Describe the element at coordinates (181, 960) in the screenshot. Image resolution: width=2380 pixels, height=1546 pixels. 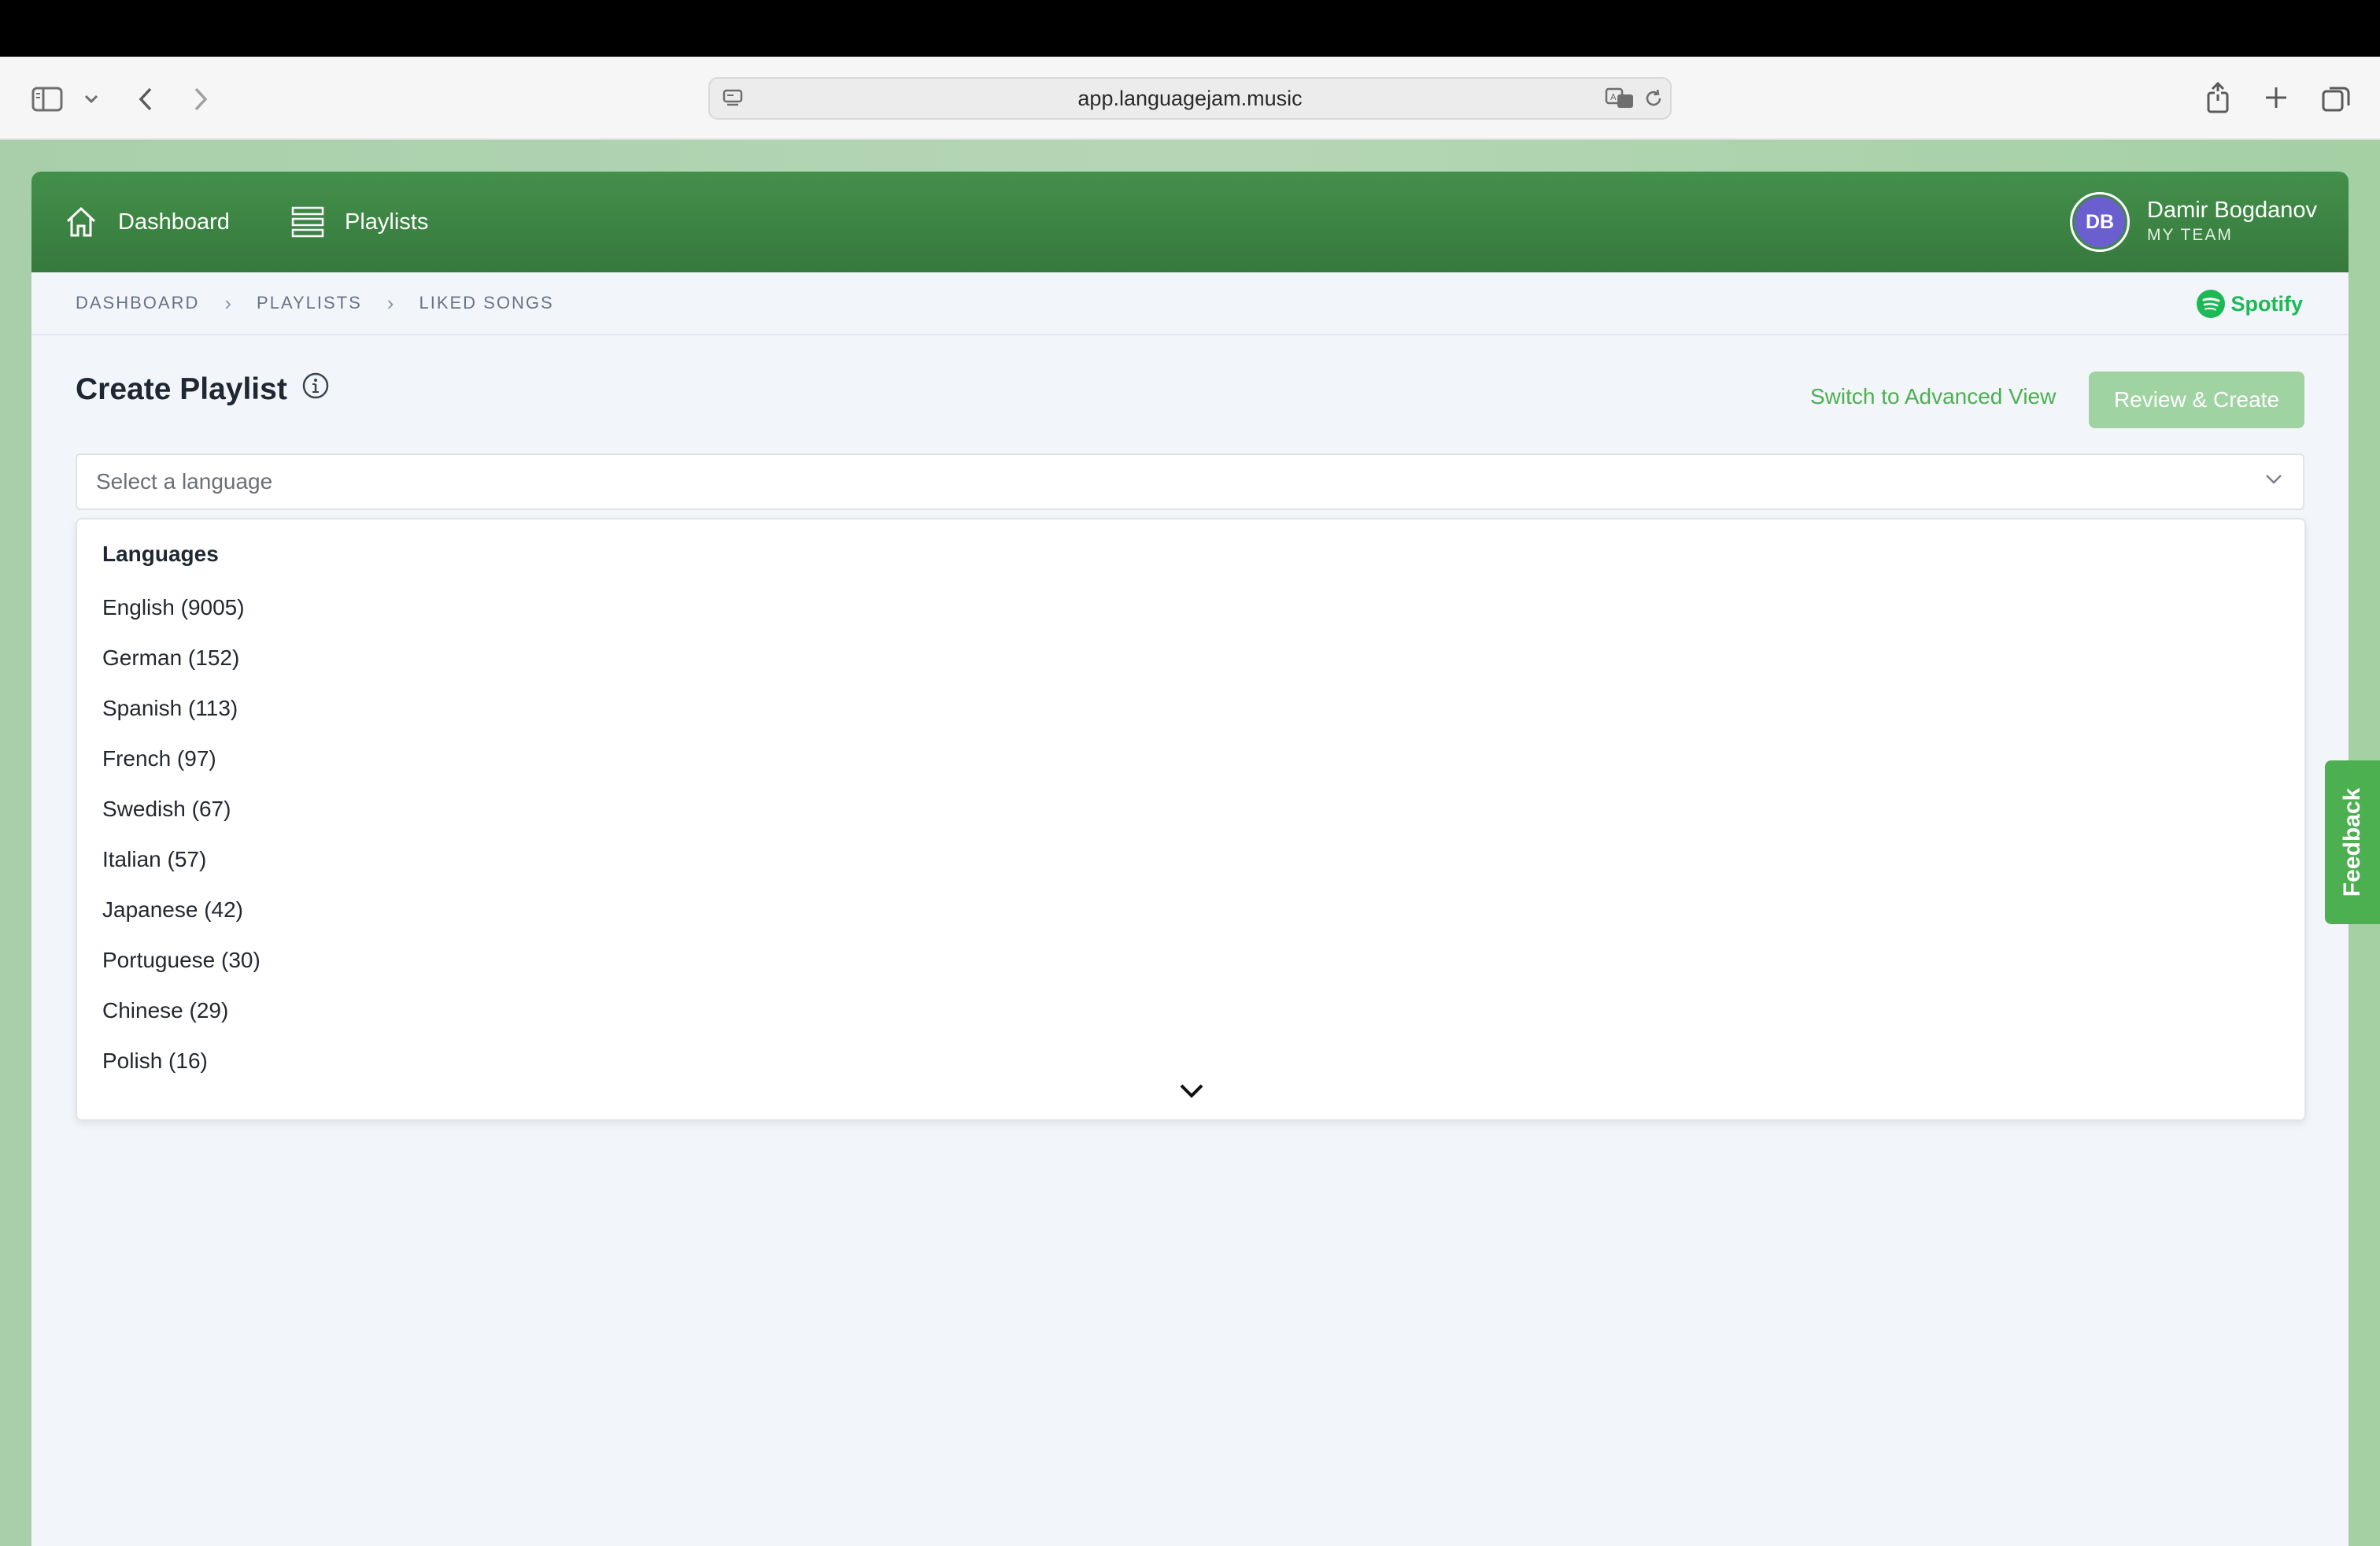
I see `language-option: Portuguese (30)` at that location.